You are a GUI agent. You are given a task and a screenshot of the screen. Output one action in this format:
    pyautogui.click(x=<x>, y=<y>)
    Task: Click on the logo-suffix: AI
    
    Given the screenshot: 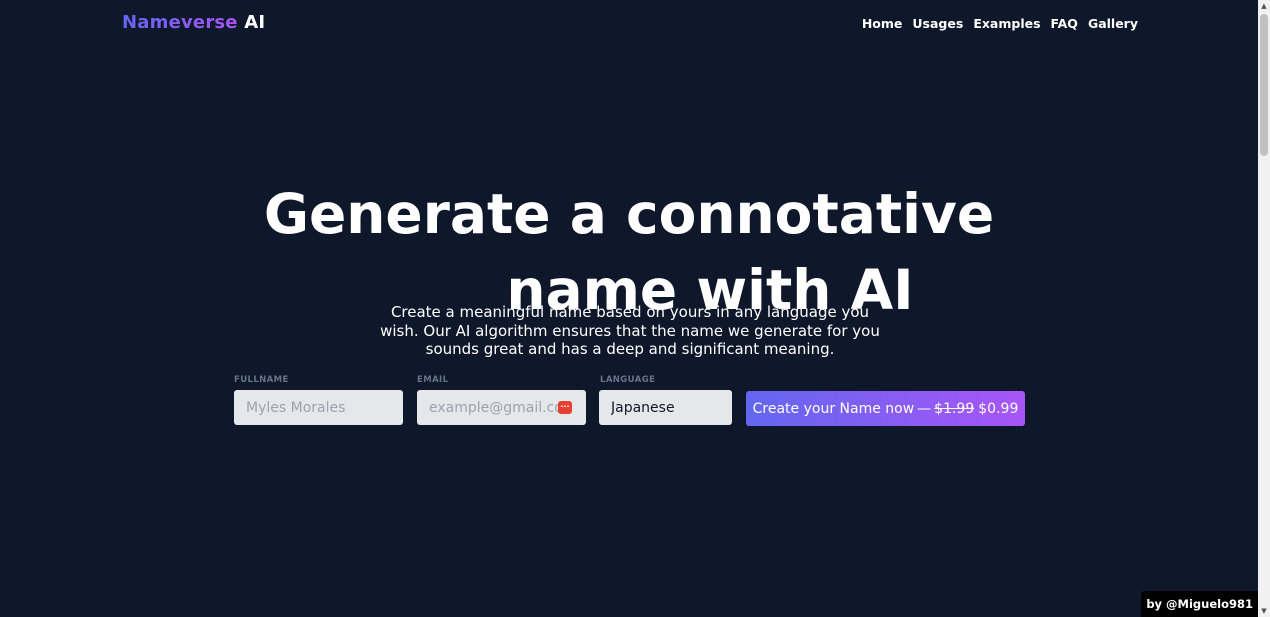 What is the action you would take?
    pyautogui.click(x=255, y=22)
    